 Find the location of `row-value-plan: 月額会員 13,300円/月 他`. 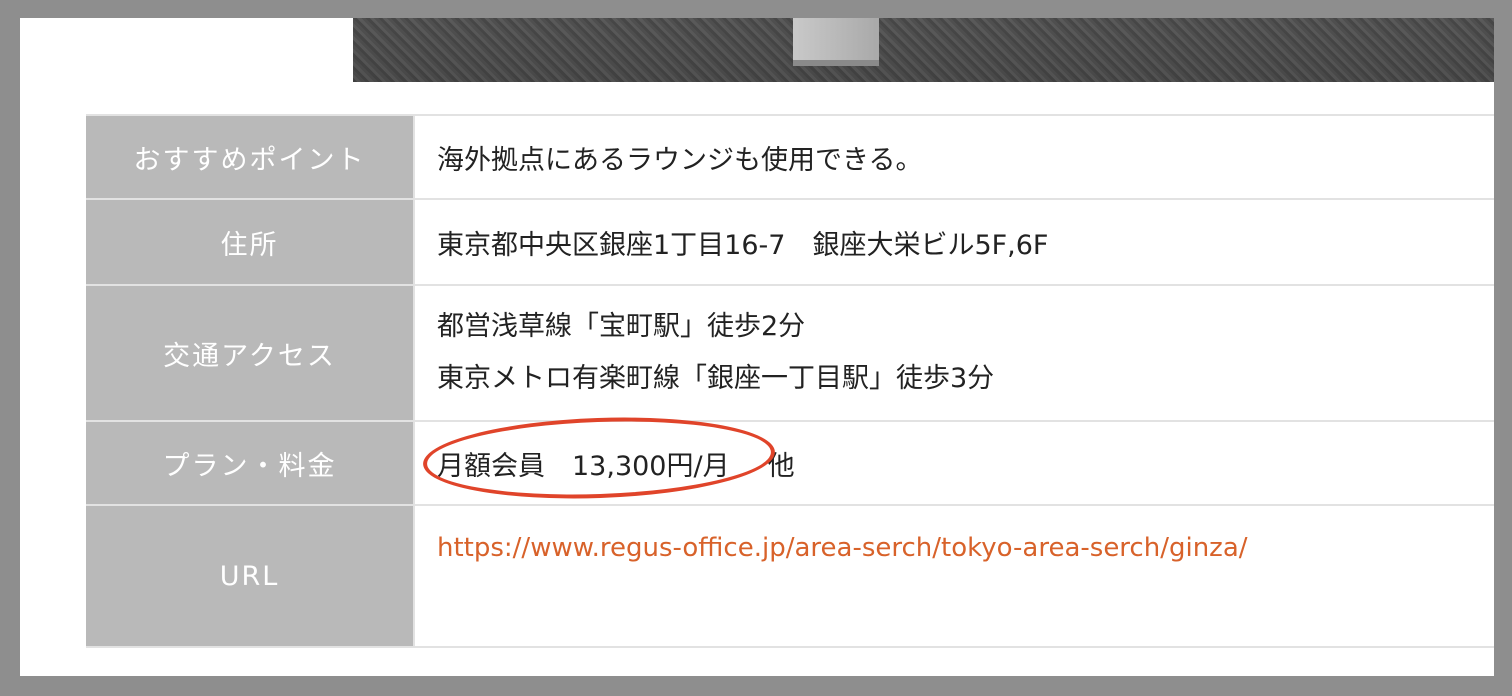

row-value-plan: 月額会員 13,300円/月 他 is located at coordinates (953, 458).